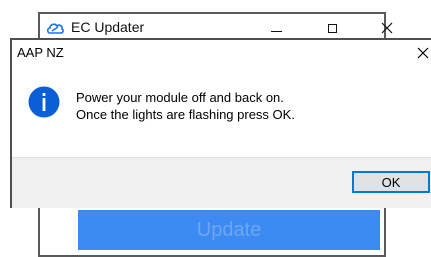 This screenshot has width=431, height=257. Describe the element at coordinates (180, 97) in the screenshot. I see `message-line: Power your module off and back on.` at that location.